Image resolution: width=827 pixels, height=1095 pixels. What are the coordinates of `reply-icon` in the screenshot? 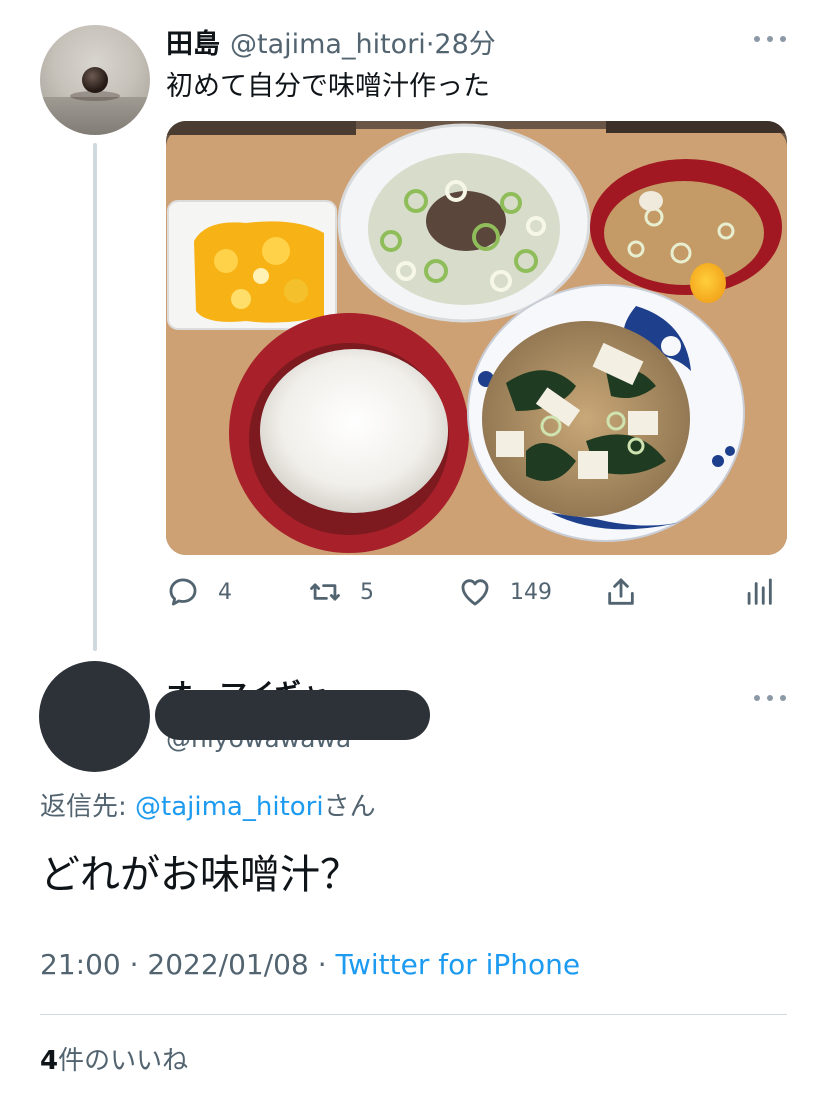 It's located at (183, 592).